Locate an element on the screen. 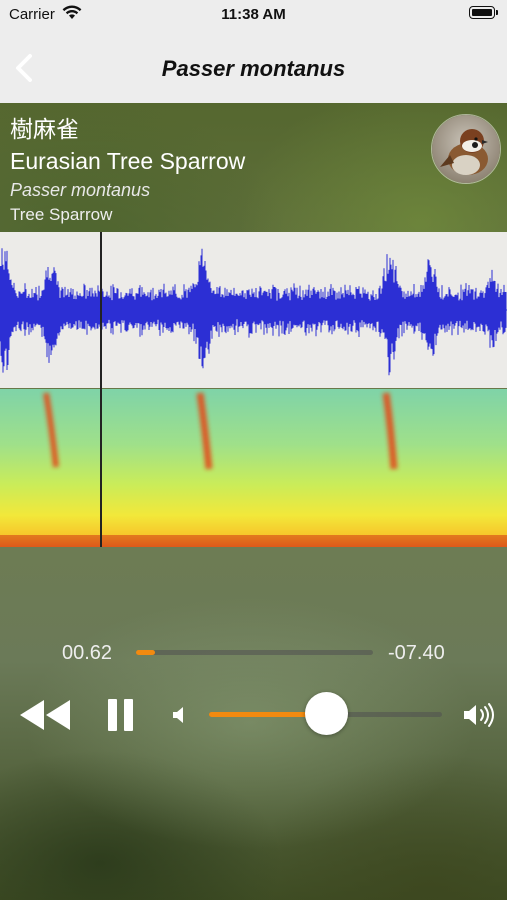 The width and height of the screenshot is (507, 900). page-title: Passer montanus is located at coordinates (253, 68).